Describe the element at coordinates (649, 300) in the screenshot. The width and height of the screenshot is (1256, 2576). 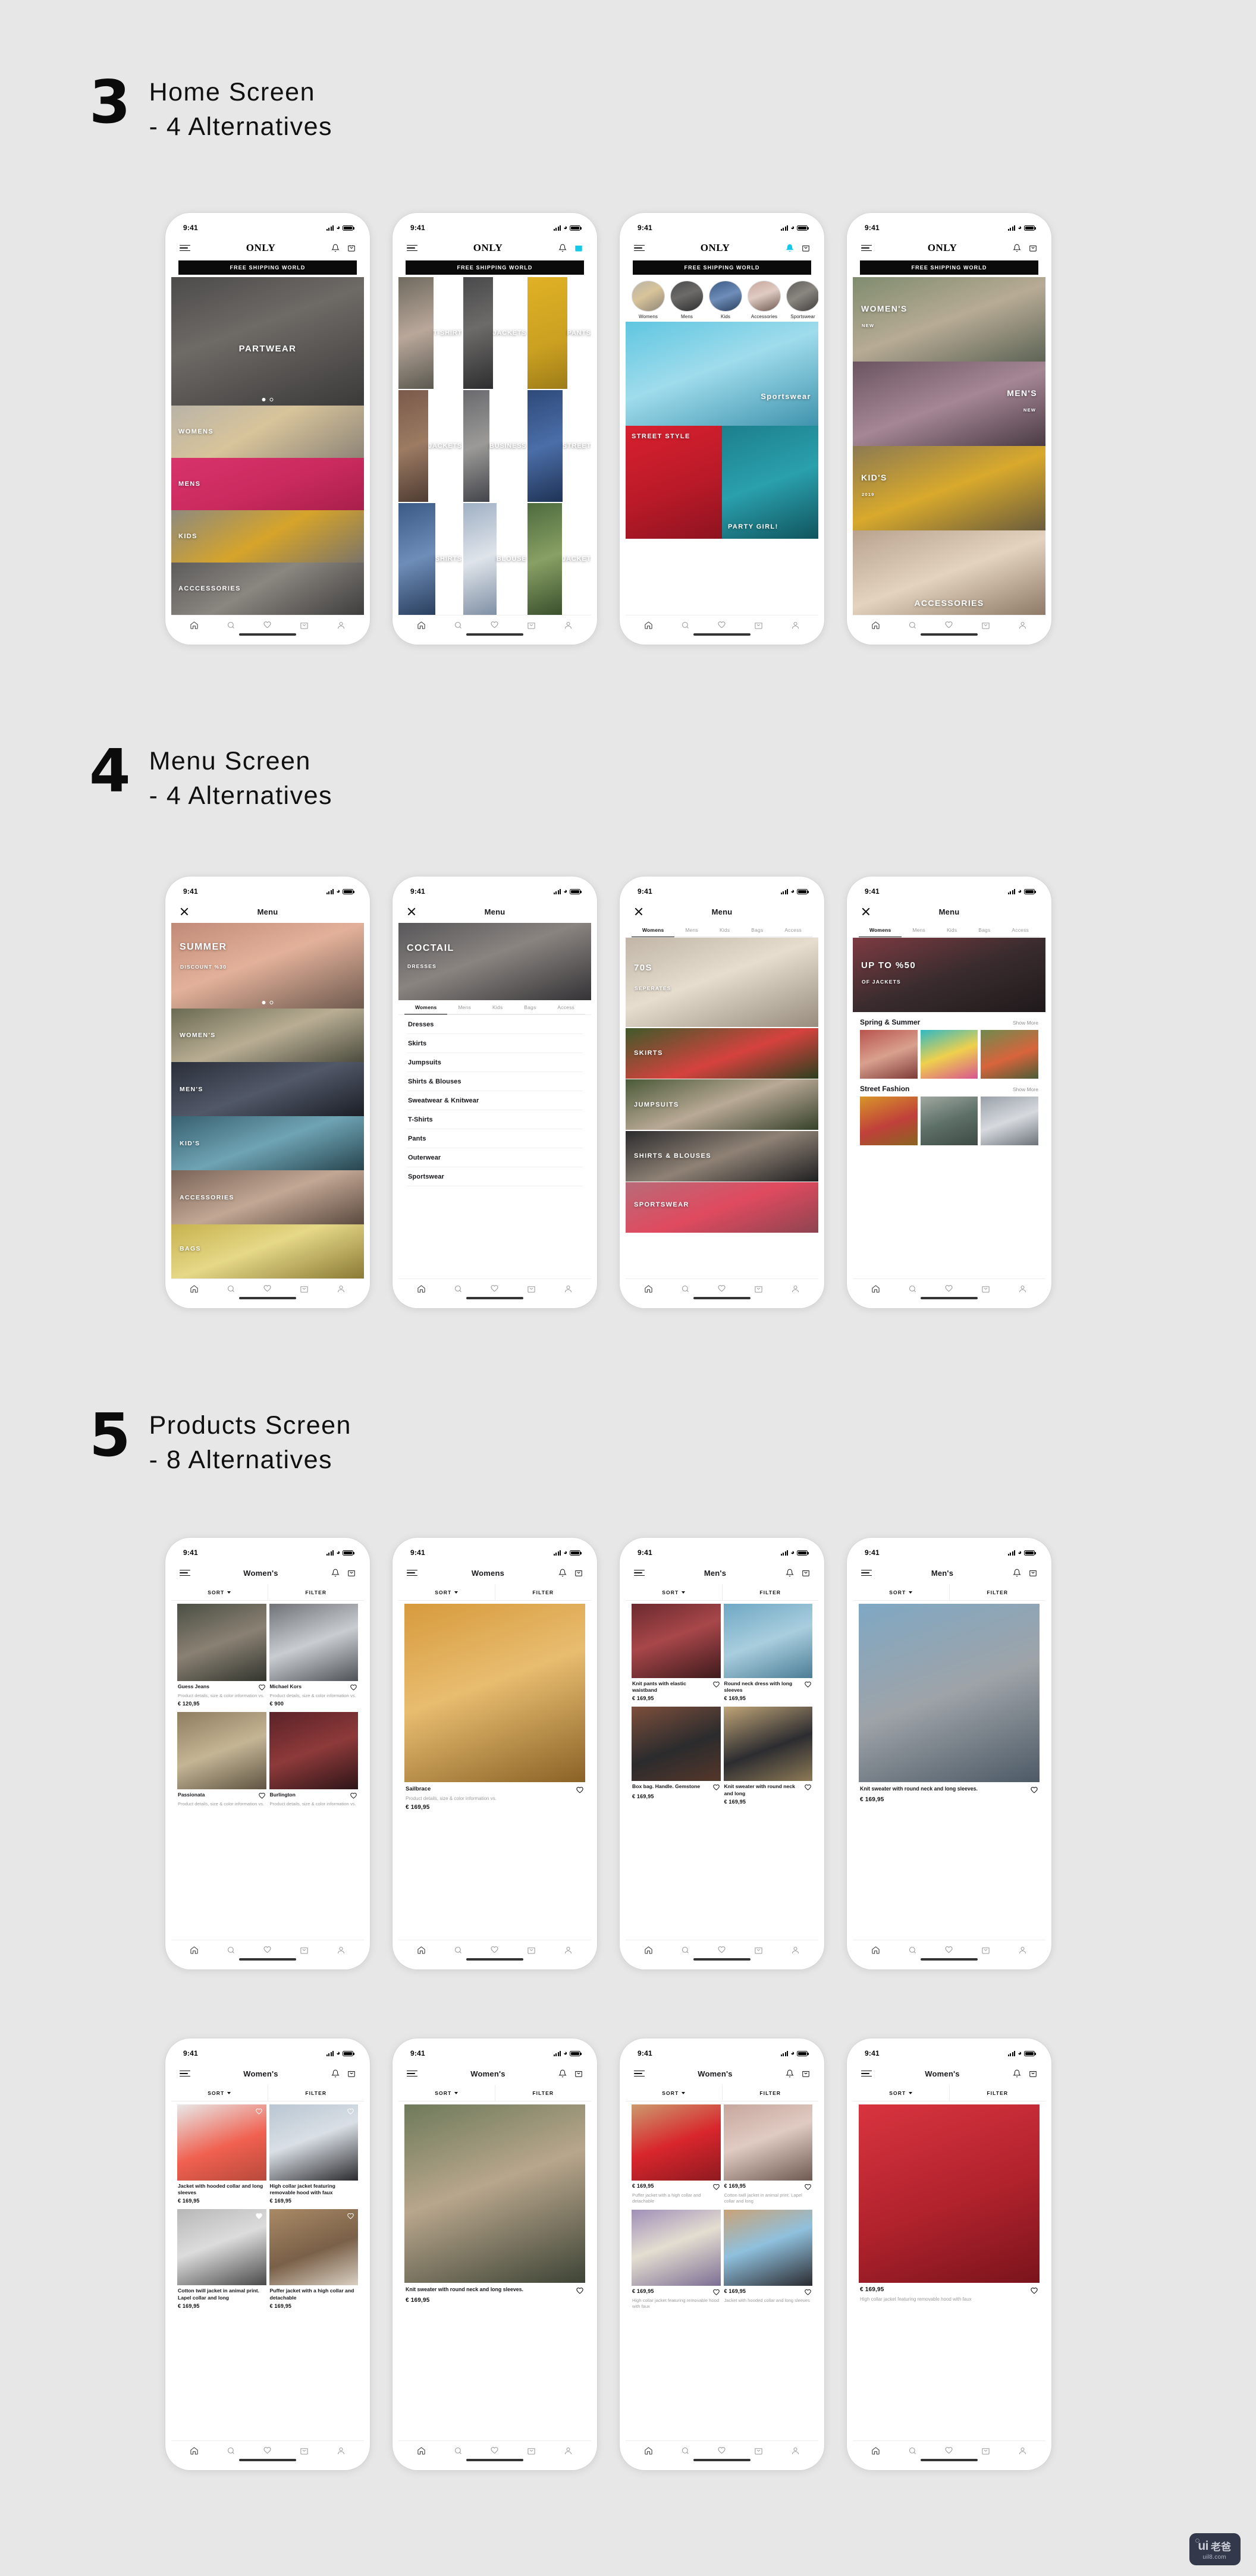
I see `story-womens: Womens` at that location.